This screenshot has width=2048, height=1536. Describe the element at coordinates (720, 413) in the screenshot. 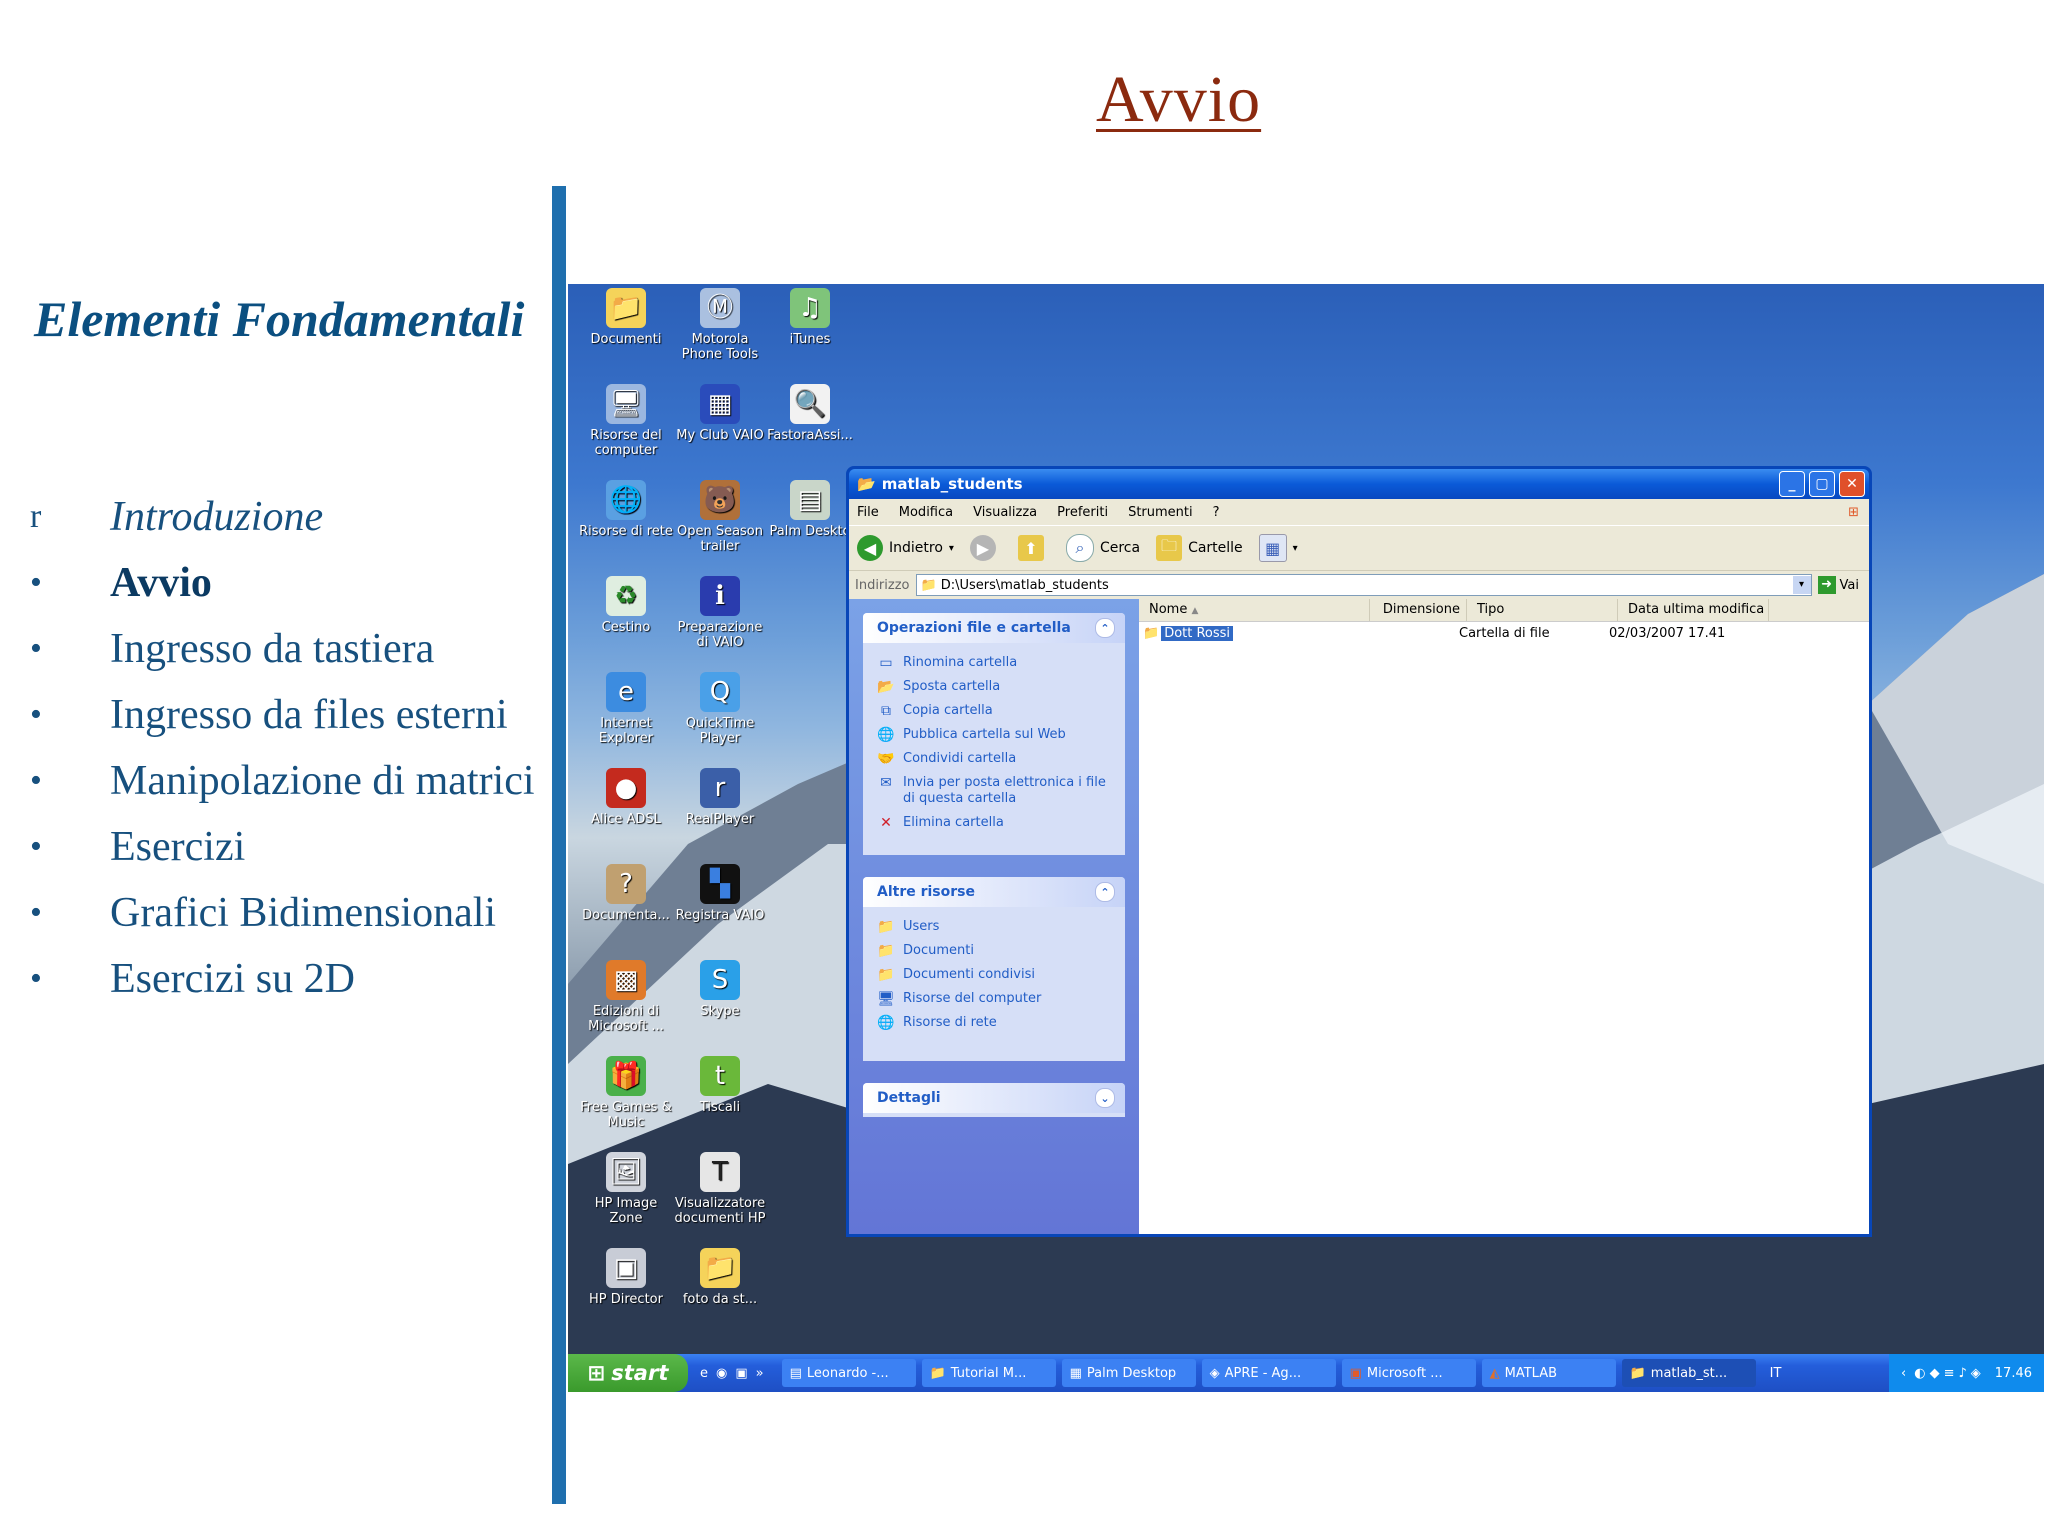

I see `desktop-icon: ▦ My Club VAIO` at that location.